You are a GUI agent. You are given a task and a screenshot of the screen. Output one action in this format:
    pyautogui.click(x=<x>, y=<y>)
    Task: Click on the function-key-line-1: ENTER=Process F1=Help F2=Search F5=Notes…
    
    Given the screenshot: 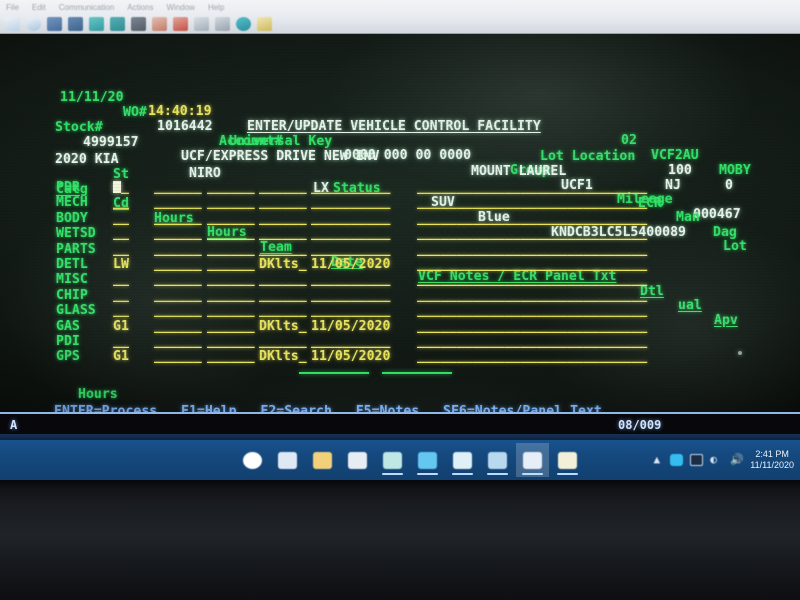 What is the action you would take?
    pyautogui.click(x=400, y=401)
    